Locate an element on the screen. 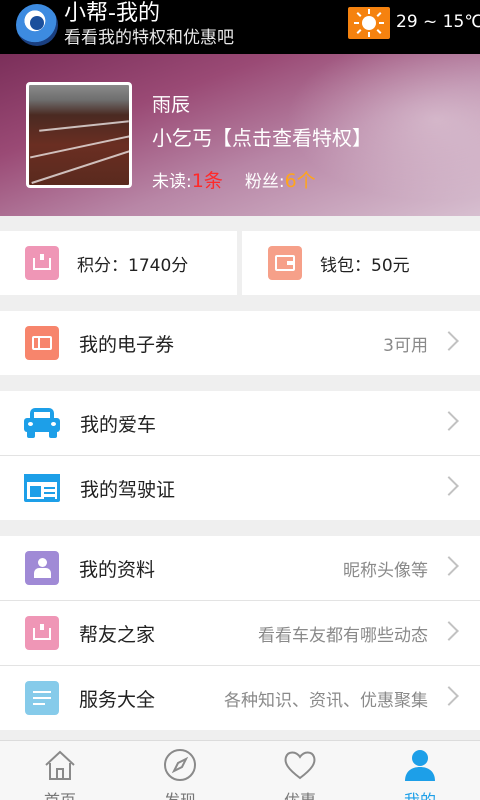 This screenshot has width=480, height=800. temperature-text: 29 ~ 15℃ is located at coordinates (438, 22).